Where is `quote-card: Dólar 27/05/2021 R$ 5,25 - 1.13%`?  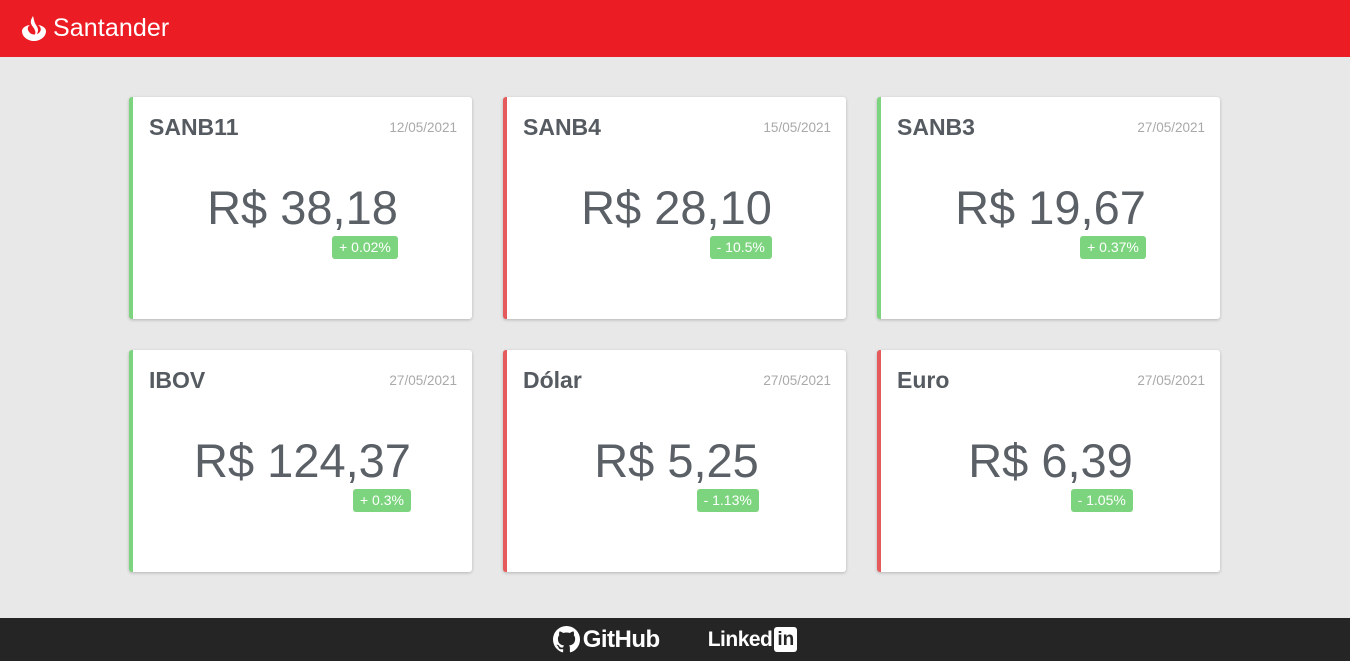 quote-card: Dólar 27/05/2021 R$ 5,25 - 1.13% is located at coordinates (674, 461).